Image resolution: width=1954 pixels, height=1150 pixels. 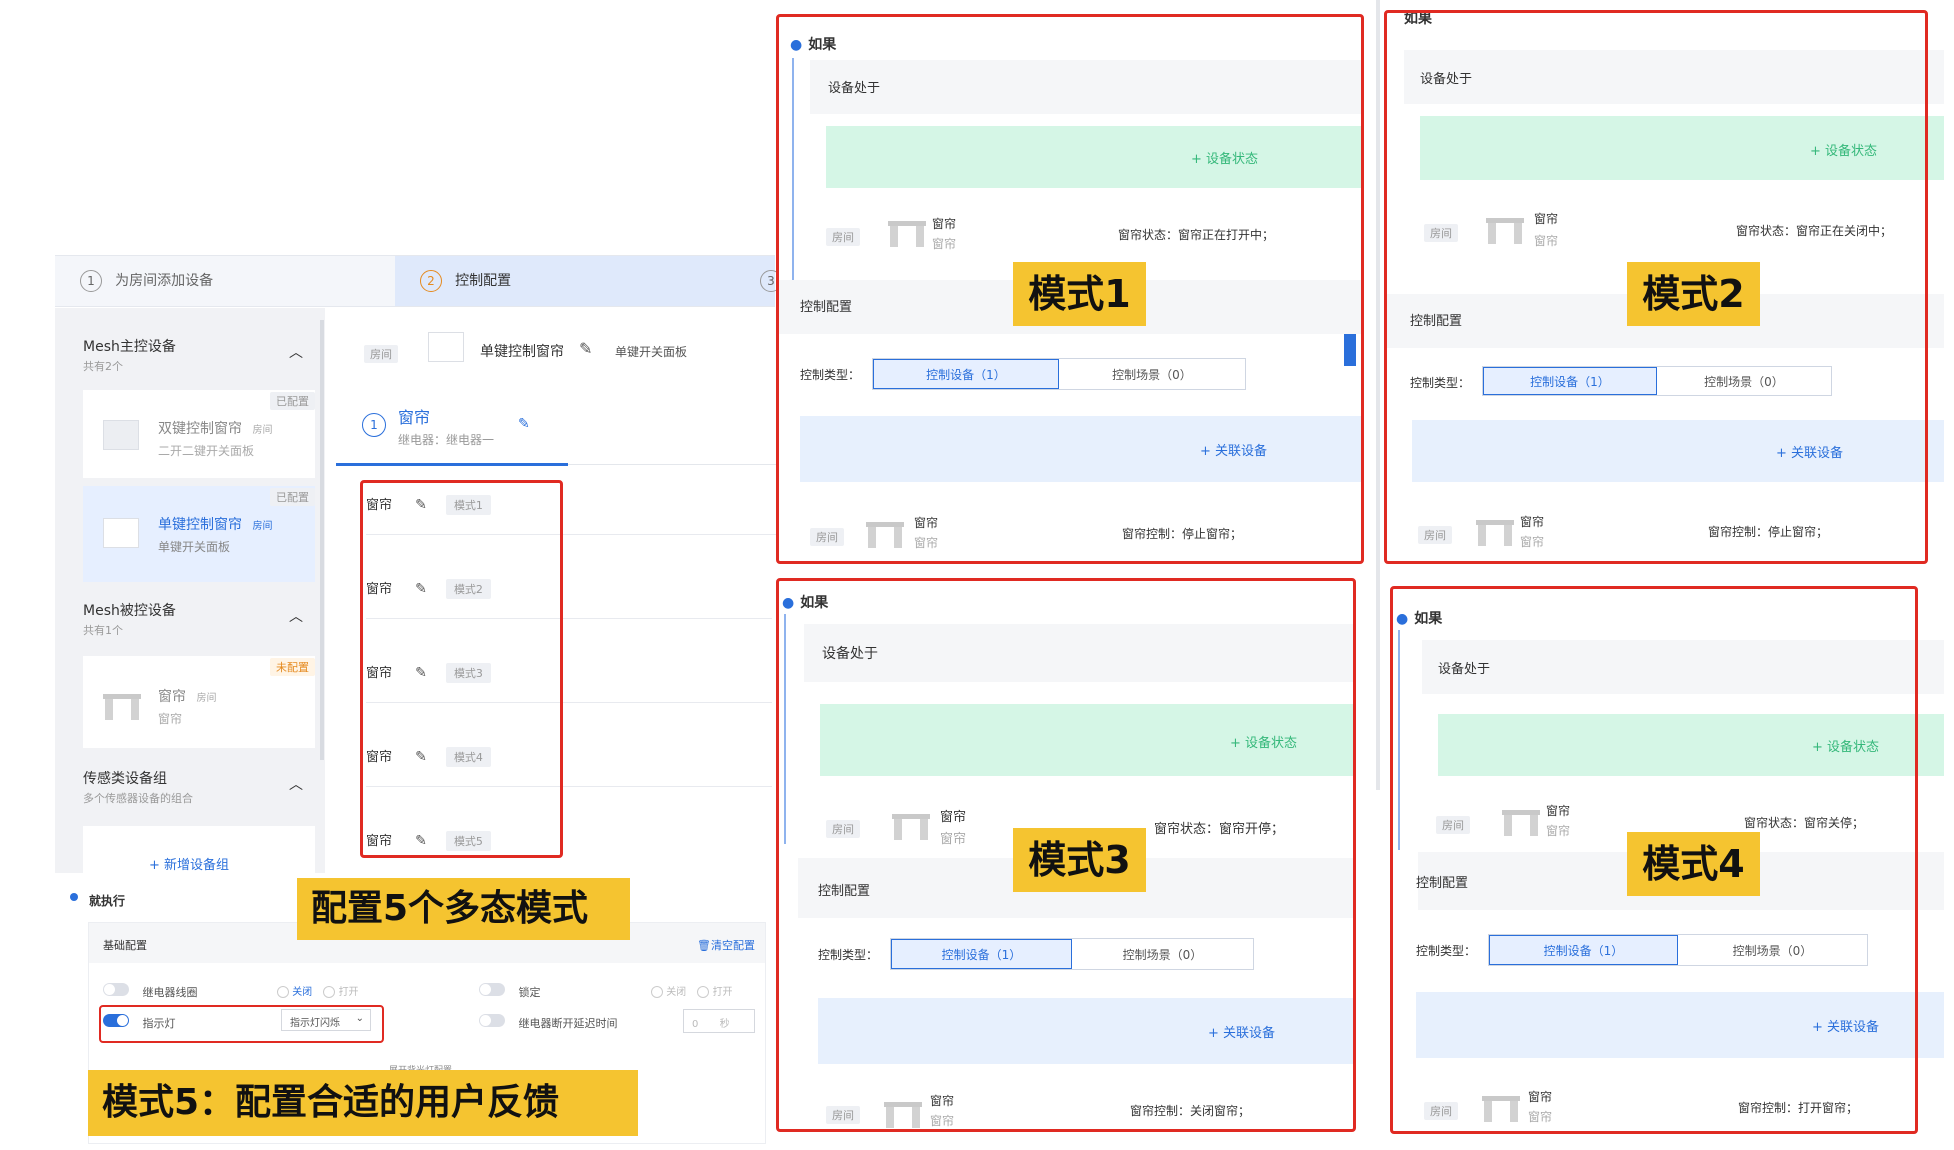 I want to click on group-count: 共有2个, so click(x=103, y=366).